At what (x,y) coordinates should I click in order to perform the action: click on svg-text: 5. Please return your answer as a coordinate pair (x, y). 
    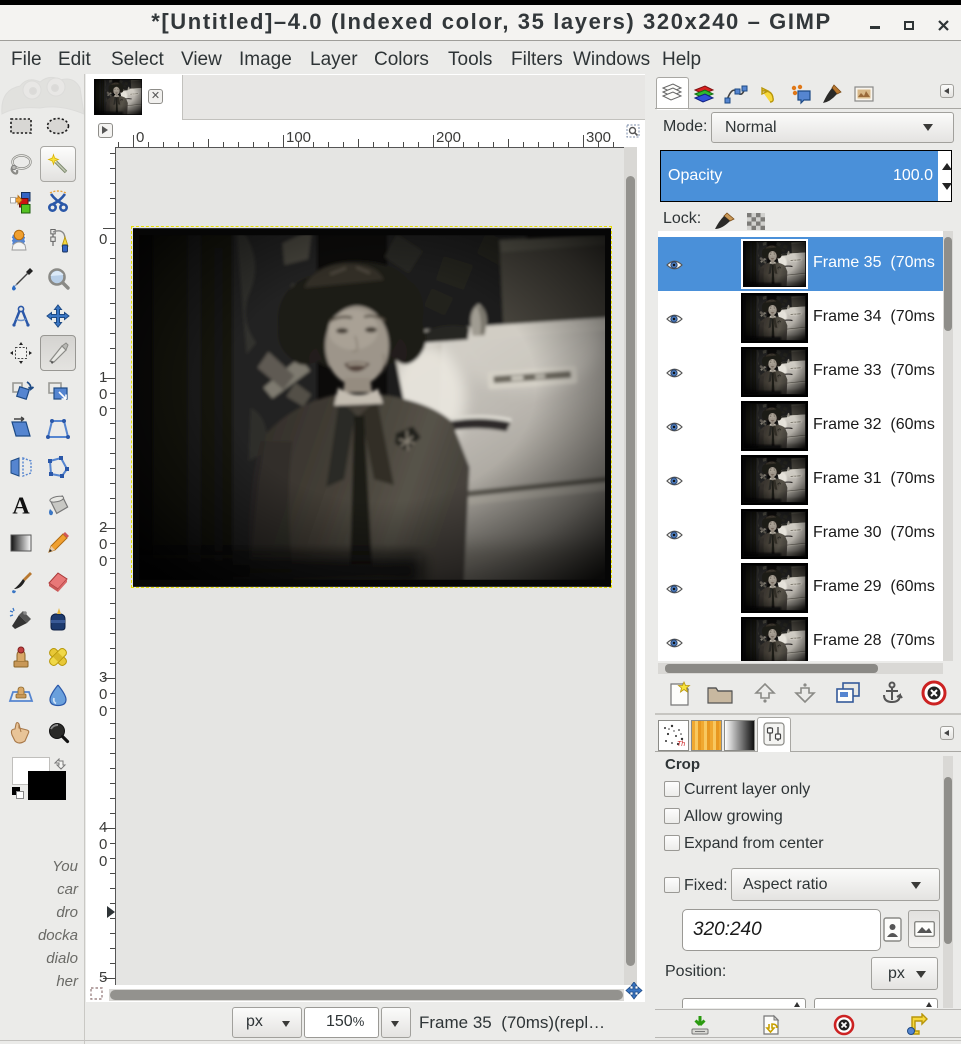
    Looking at the image, I should click on (103, 977).